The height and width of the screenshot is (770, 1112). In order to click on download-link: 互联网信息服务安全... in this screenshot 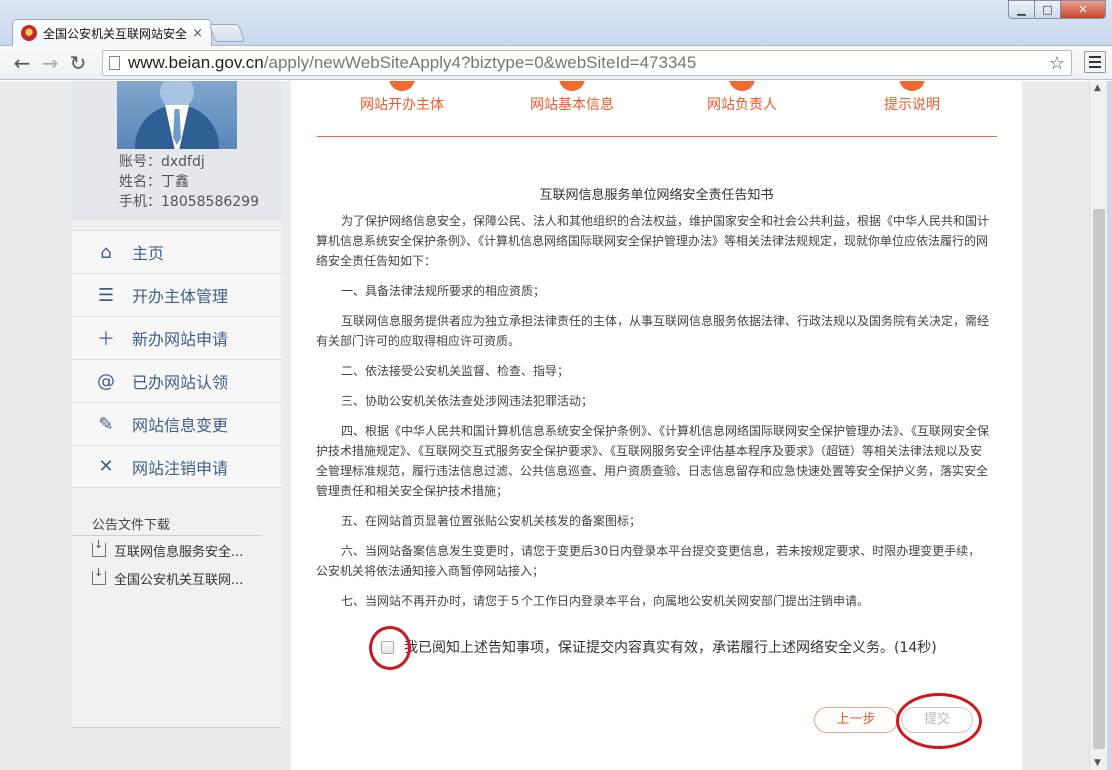, I will do `click(176, 550)`.